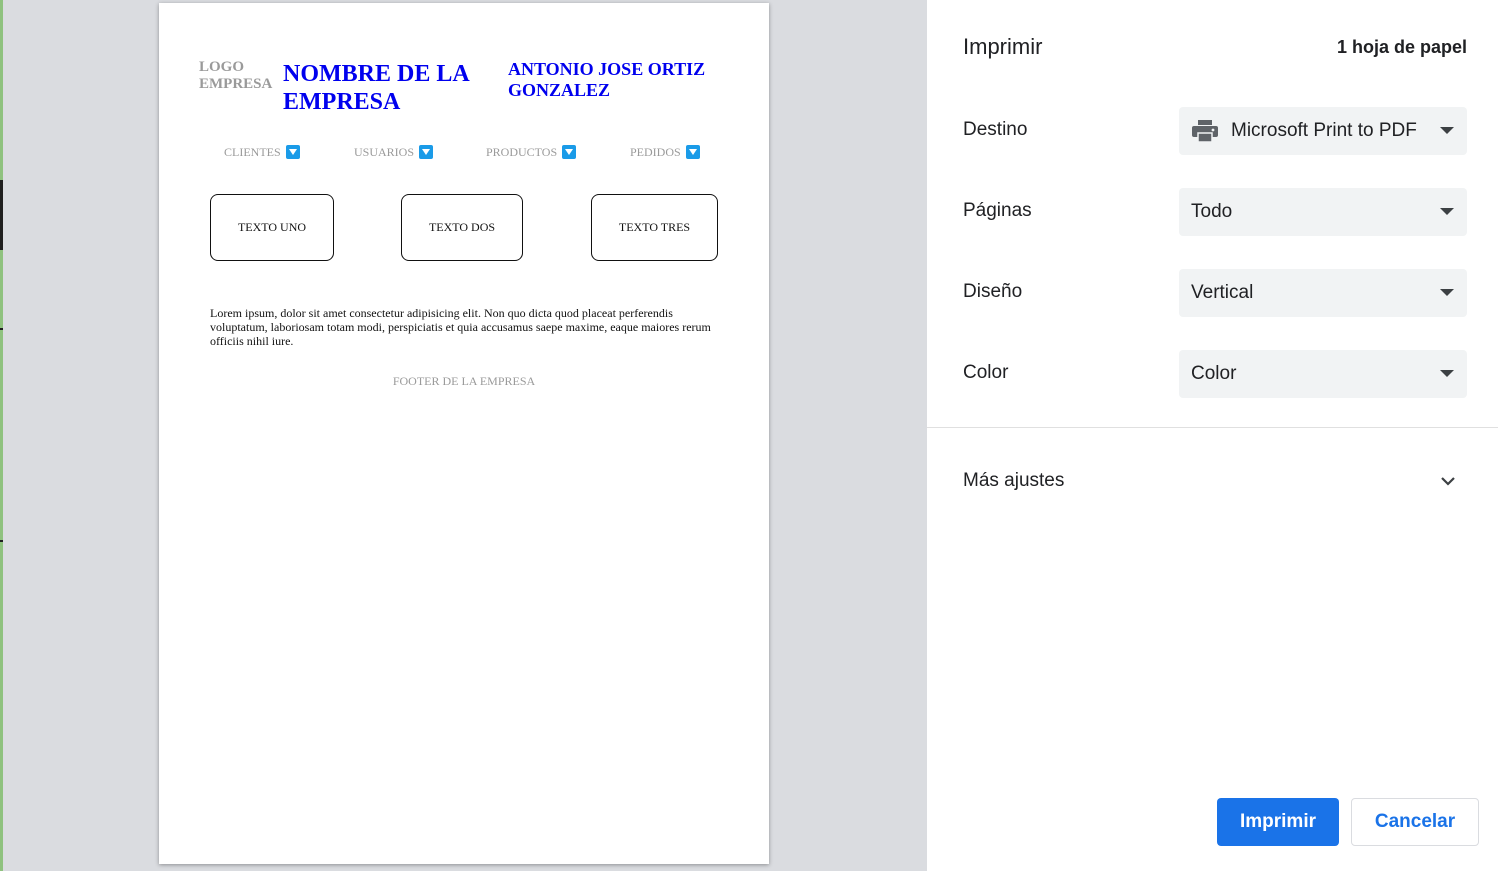 The image size is (1498, 871). I want to click on layout-select: Vertical, so click(1323, 293).